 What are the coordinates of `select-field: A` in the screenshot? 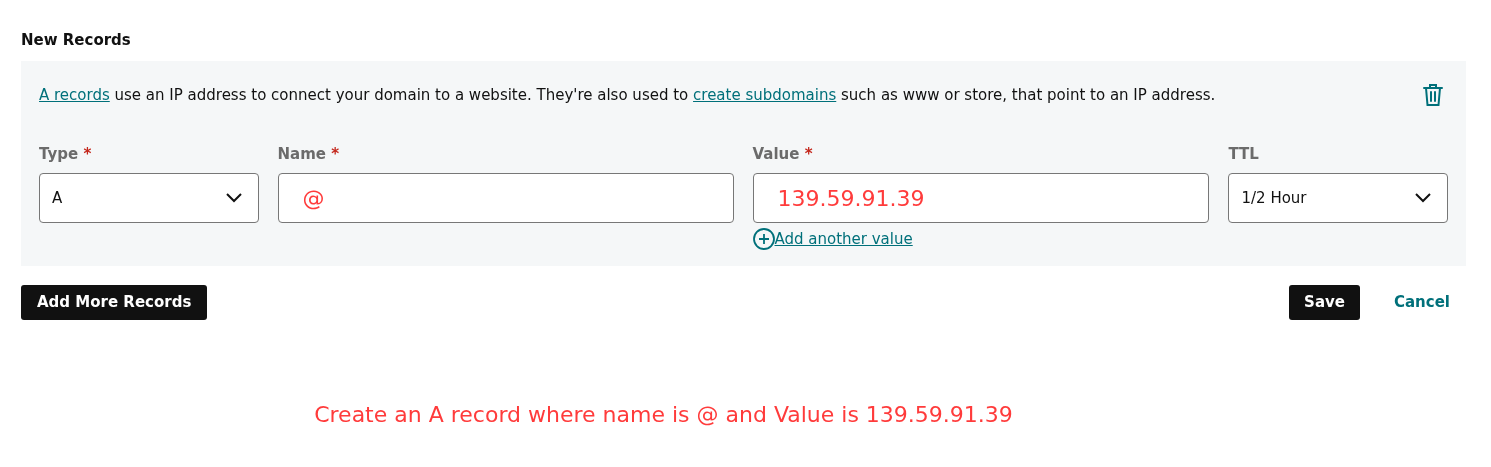 It's located at (149, 198).